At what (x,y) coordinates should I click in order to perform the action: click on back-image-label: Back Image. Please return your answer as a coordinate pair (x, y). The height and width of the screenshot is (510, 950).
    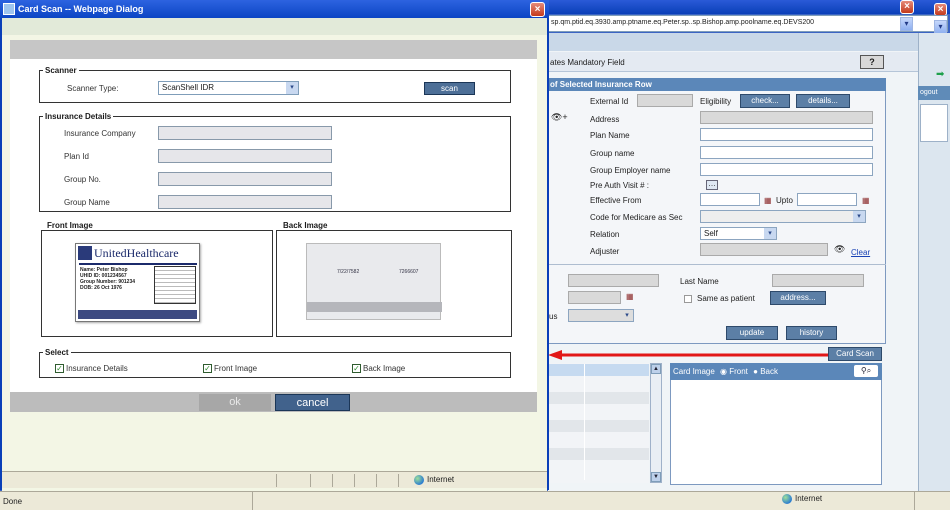
    Looking at the image, I should click on (305, 225).